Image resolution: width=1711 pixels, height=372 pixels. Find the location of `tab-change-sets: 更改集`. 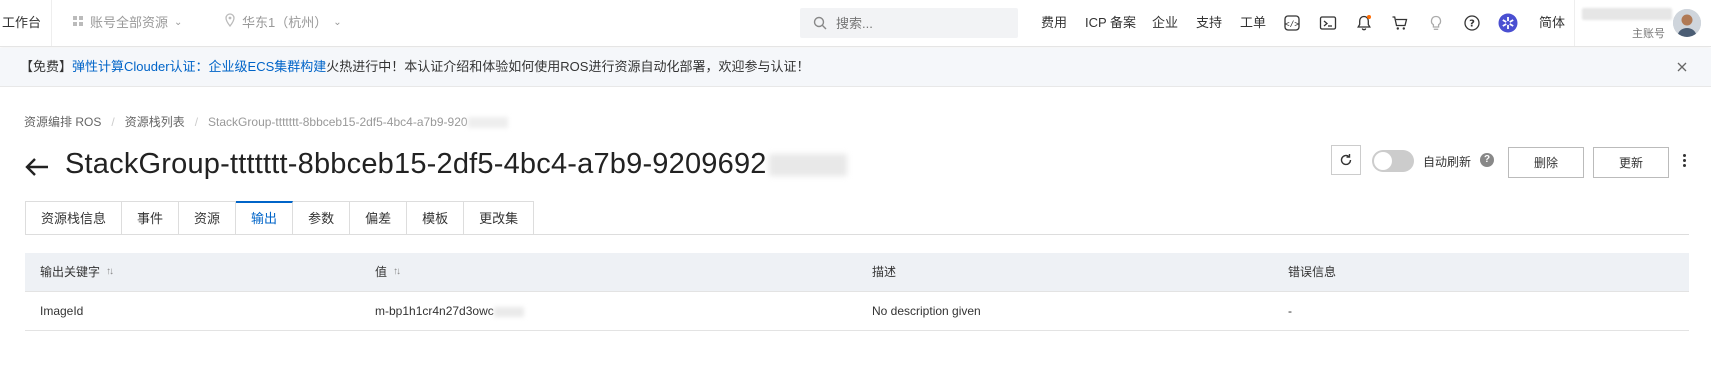

tab-change-sets: 更改集 is located at coordinates (499, 218).